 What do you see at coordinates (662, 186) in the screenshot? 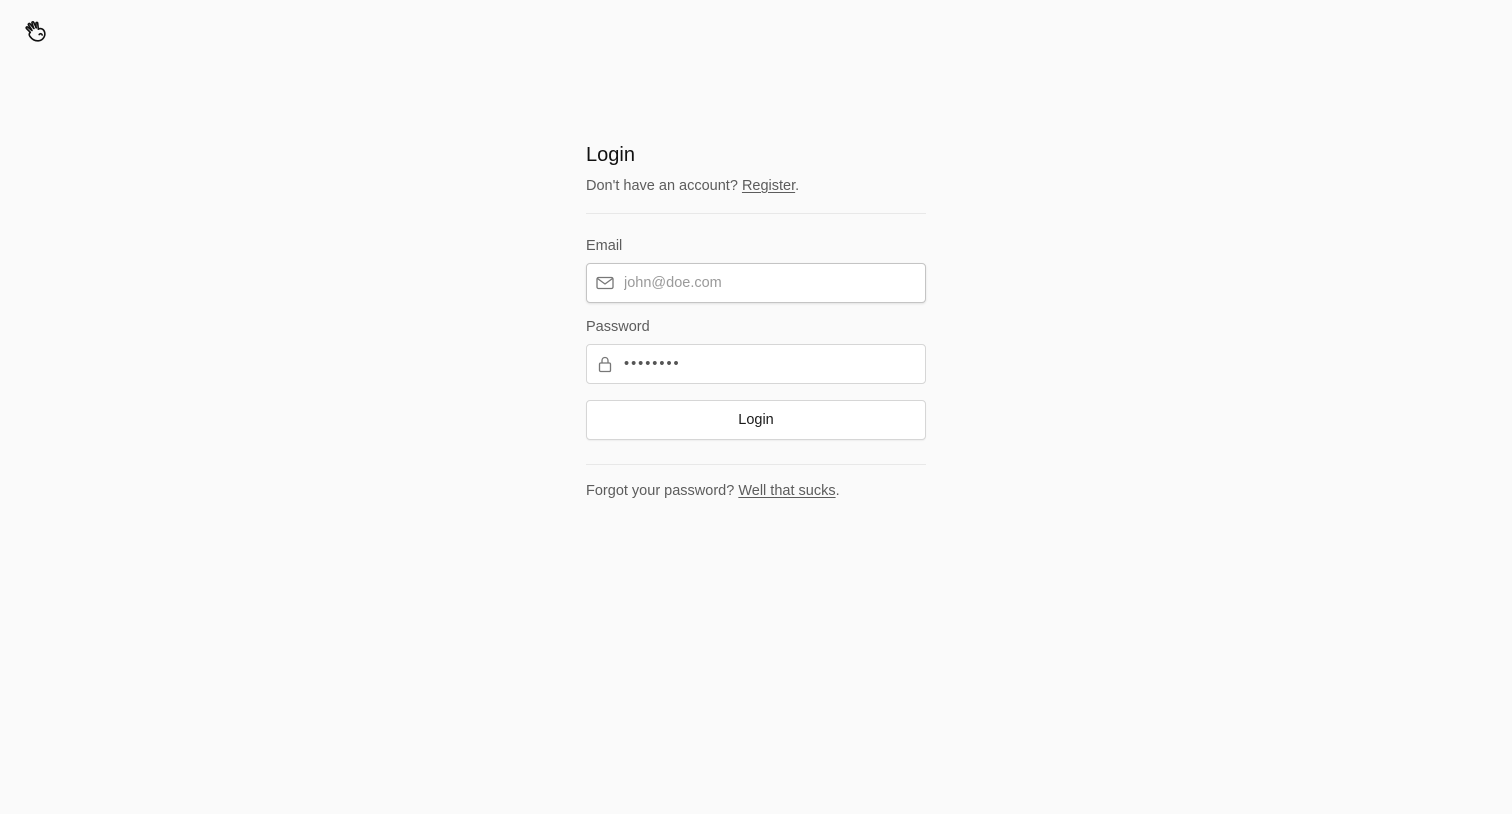
I see `register-prompt: Don't have an account?` at bounding box center [662, 186].